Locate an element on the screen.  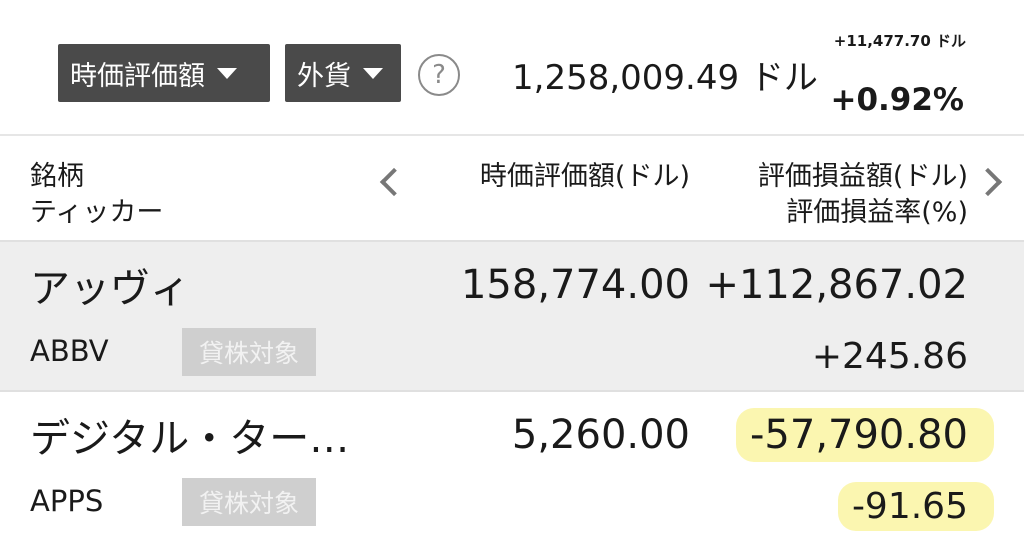
chevron-right-icon is located at coordinates (988, 182).